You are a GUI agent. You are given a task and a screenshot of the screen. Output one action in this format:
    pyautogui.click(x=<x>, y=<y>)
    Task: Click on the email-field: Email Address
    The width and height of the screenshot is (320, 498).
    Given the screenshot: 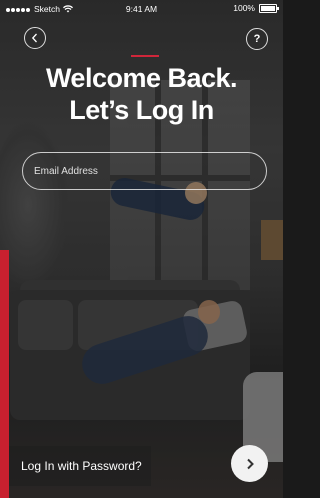 What is the action you would take?
    pyautogui.click(x=144, y=171)
    